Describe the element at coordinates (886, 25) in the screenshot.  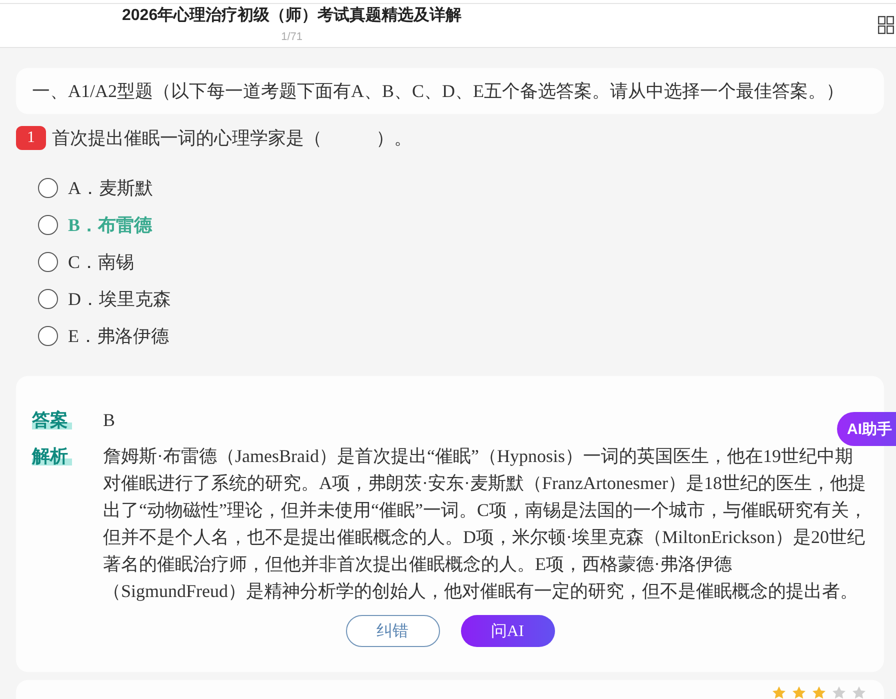
I see `grid-menu-icon` at that location.